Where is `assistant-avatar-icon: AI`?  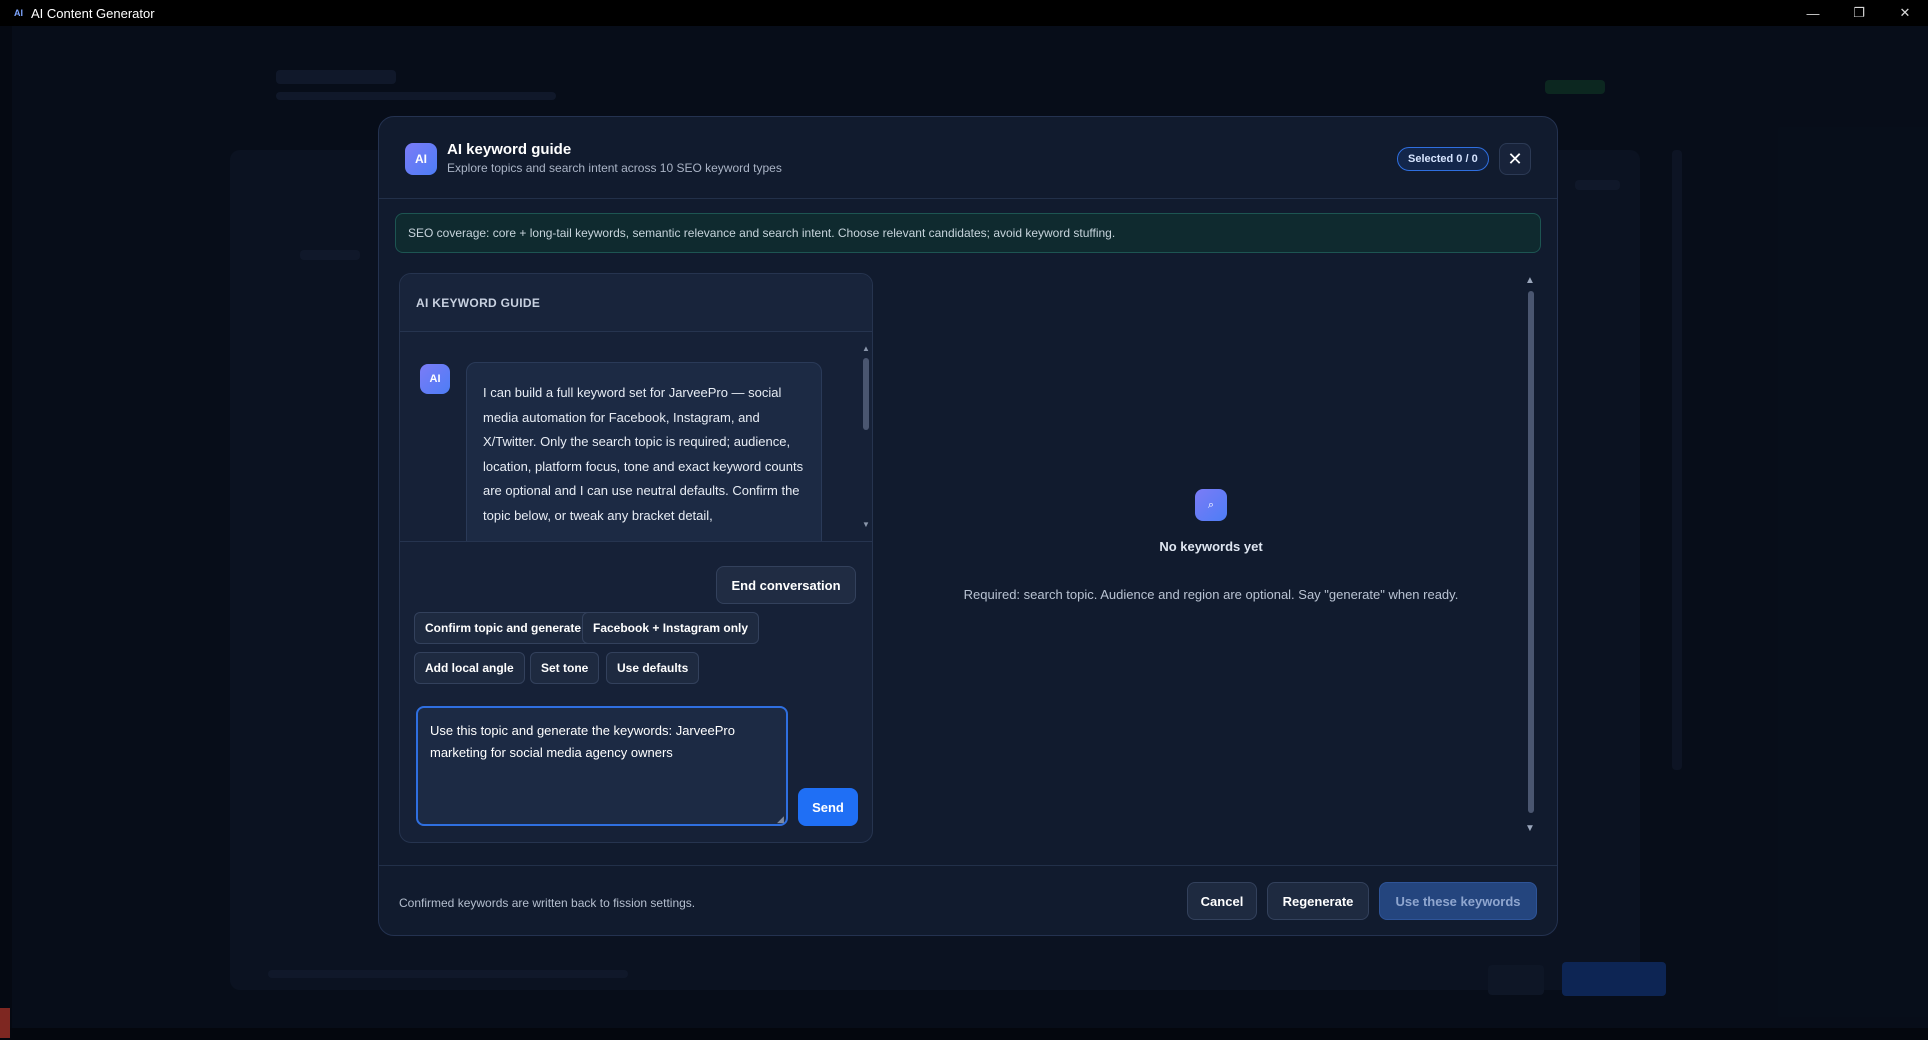 assistant-avatar-icon: AI is located at coordinates (435, 379).